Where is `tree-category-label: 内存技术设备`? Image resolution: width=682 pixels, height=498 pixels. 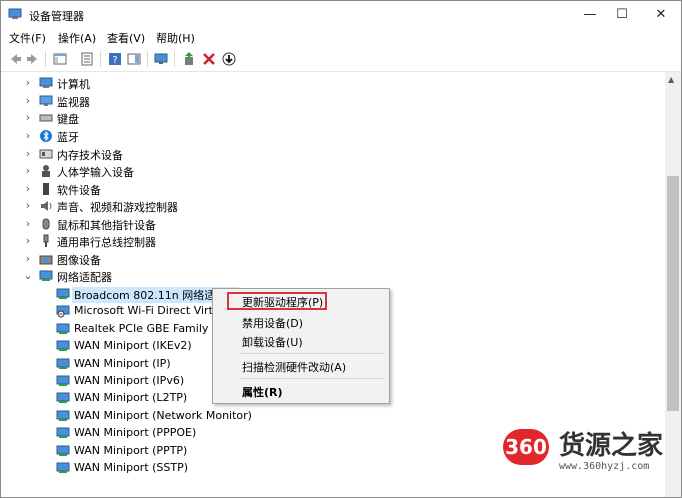
tree-category-label: 内存技术设备 is located at coordinates (90, 155).